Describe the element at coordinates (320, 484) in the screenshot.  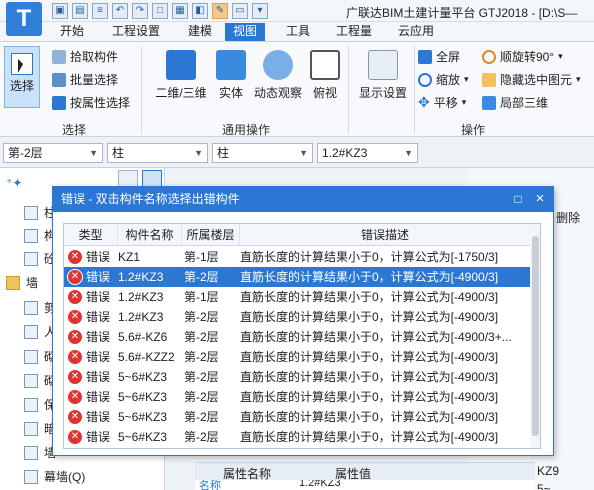
I see `property-value: 1.2#KZ3` at that location.